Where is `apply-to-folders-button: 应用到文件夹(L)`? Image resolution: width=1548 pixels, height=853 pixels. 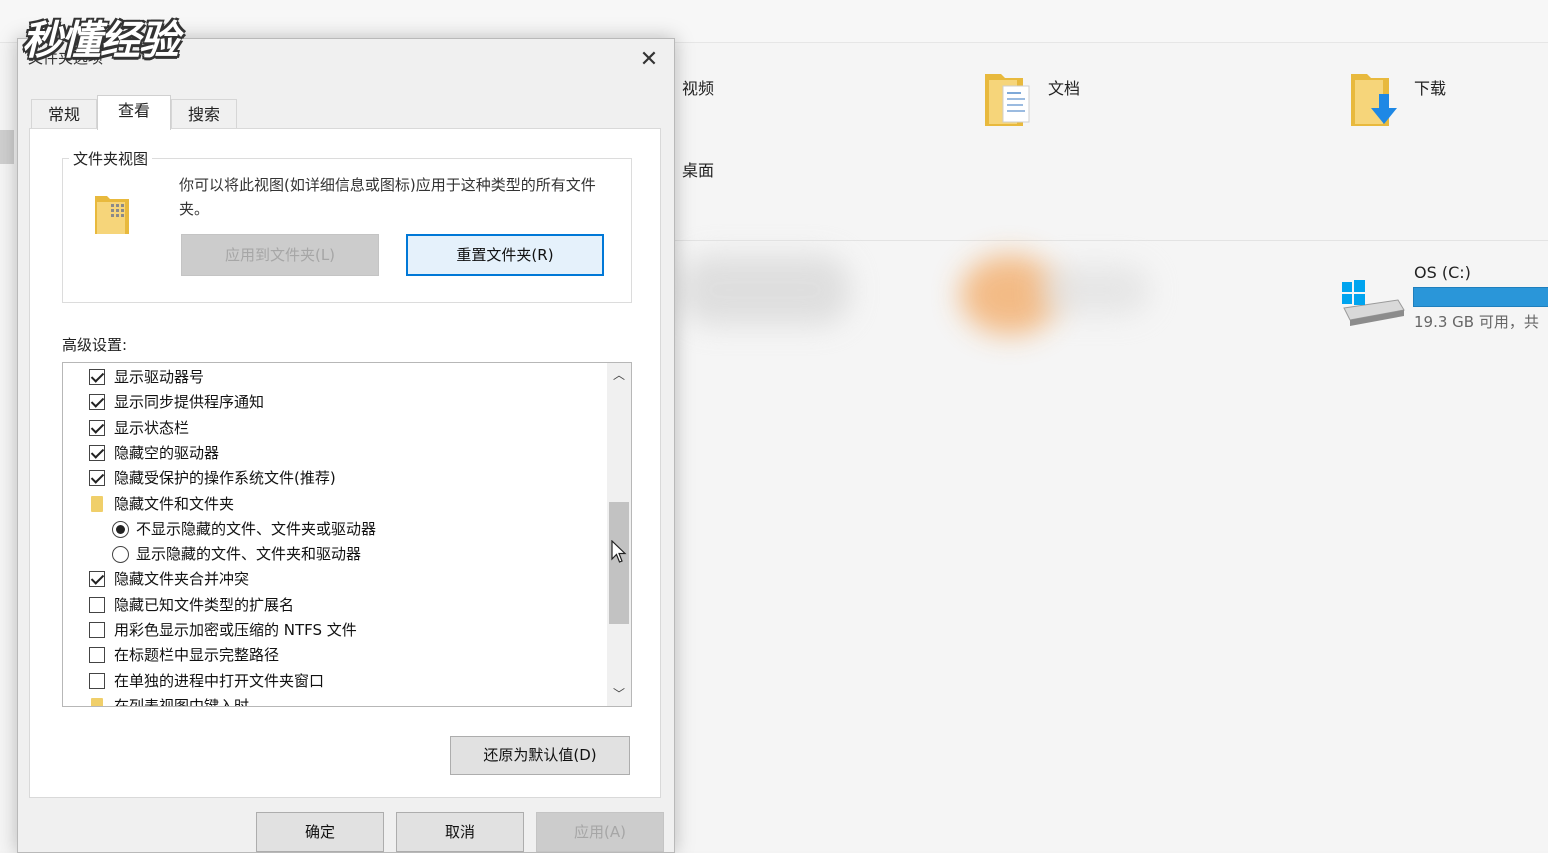 apply-to-folders-button: 应用到文件夹(L) is located at coordinates (280, 255).